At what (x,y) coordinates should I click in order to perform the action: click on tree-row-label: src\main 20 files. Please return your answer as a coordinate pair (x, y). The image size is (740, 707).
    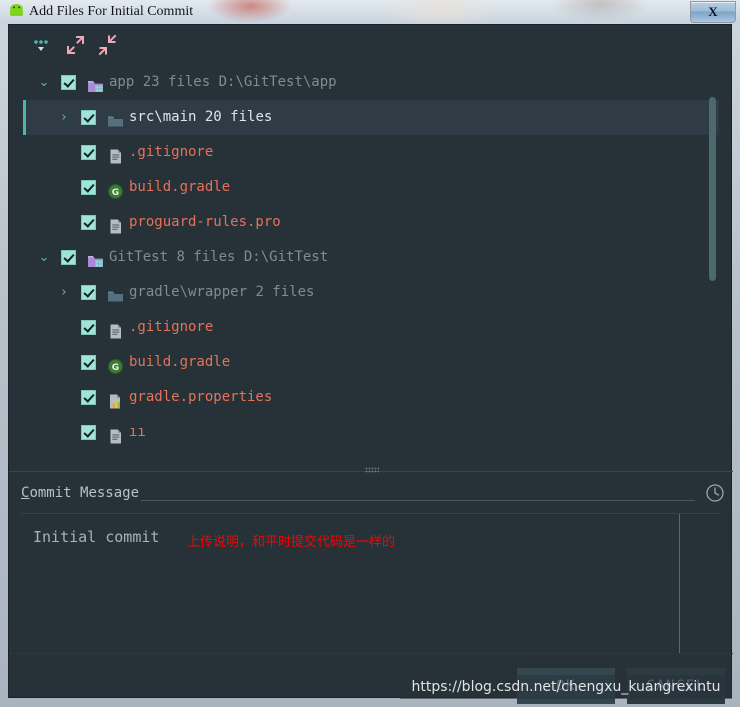
    Looking at the image, I should click on (200, 117).